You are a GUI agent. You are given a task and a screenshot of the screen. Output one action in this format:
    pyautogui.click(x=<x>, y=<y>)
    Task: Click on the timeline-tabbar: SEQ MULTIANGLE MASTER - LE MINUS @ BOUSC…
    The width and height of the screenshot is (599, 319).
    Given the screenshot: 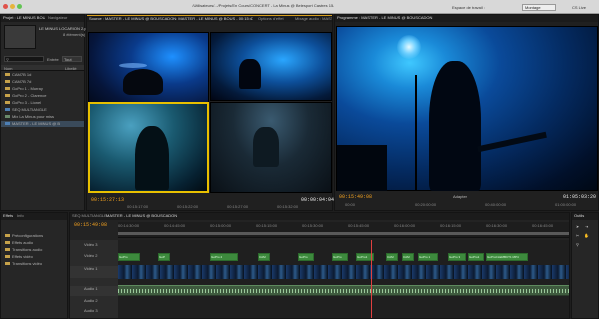 What is the action you would take?
    pyautogui.click(x=319, y=216)
    